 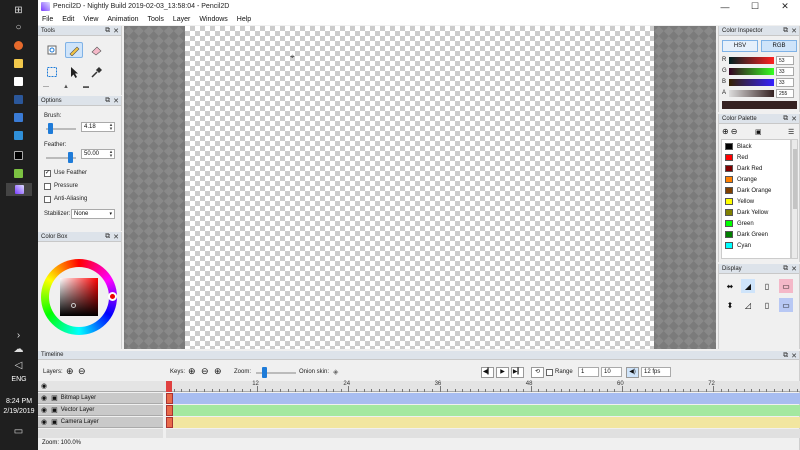 I want to click on palette-item: Black, so click(x=738, y=146).